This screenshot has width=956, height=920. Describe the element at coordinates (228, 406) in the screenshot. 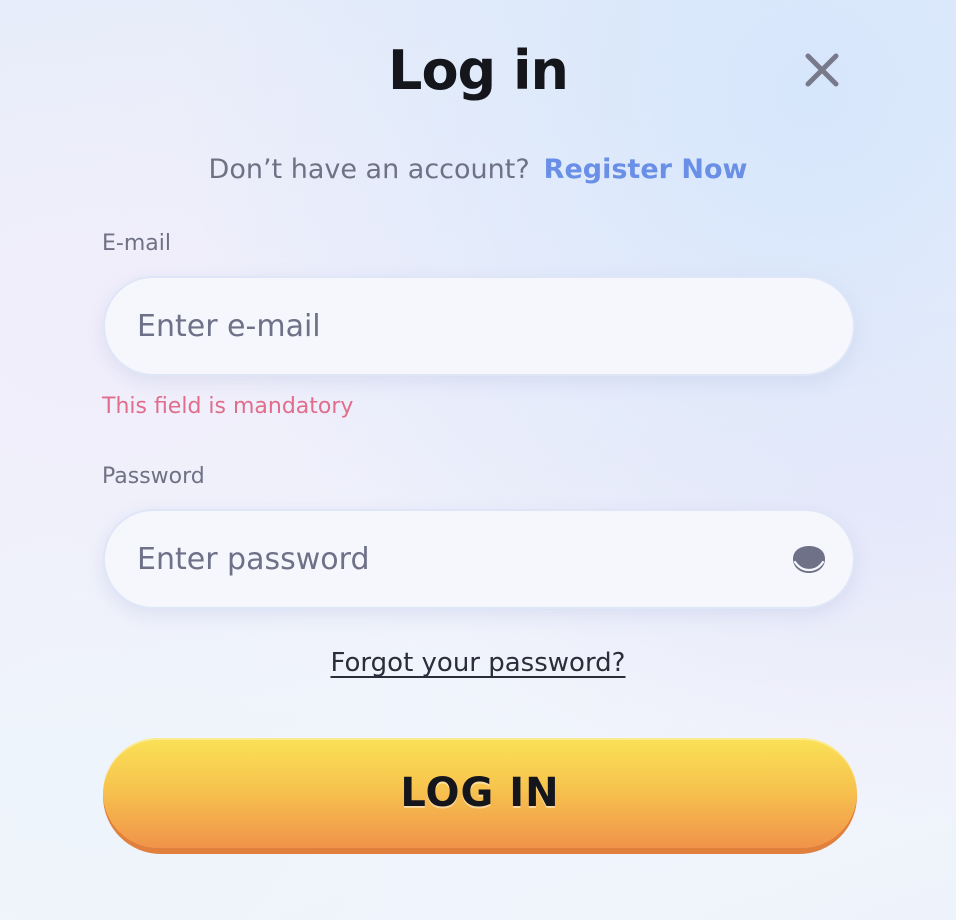

I see `email-error-message: This field is mandatory` at that location.